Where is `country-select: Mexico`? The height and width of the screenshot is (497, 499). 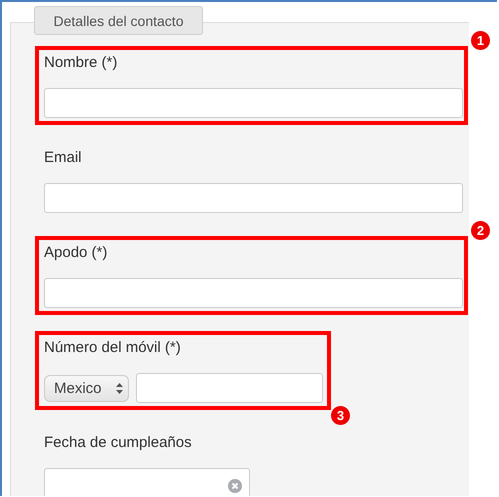
country-select: Mexico is located at coordinates (86, 388).